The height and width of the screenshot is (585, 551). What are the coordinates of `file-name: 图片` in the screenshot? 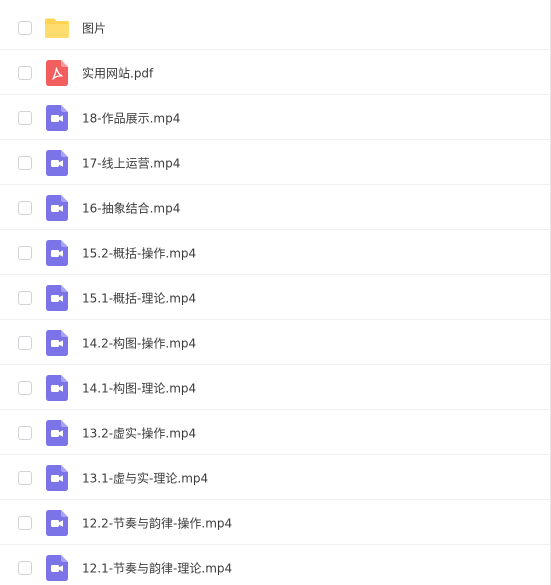 It's located at (94, 27).